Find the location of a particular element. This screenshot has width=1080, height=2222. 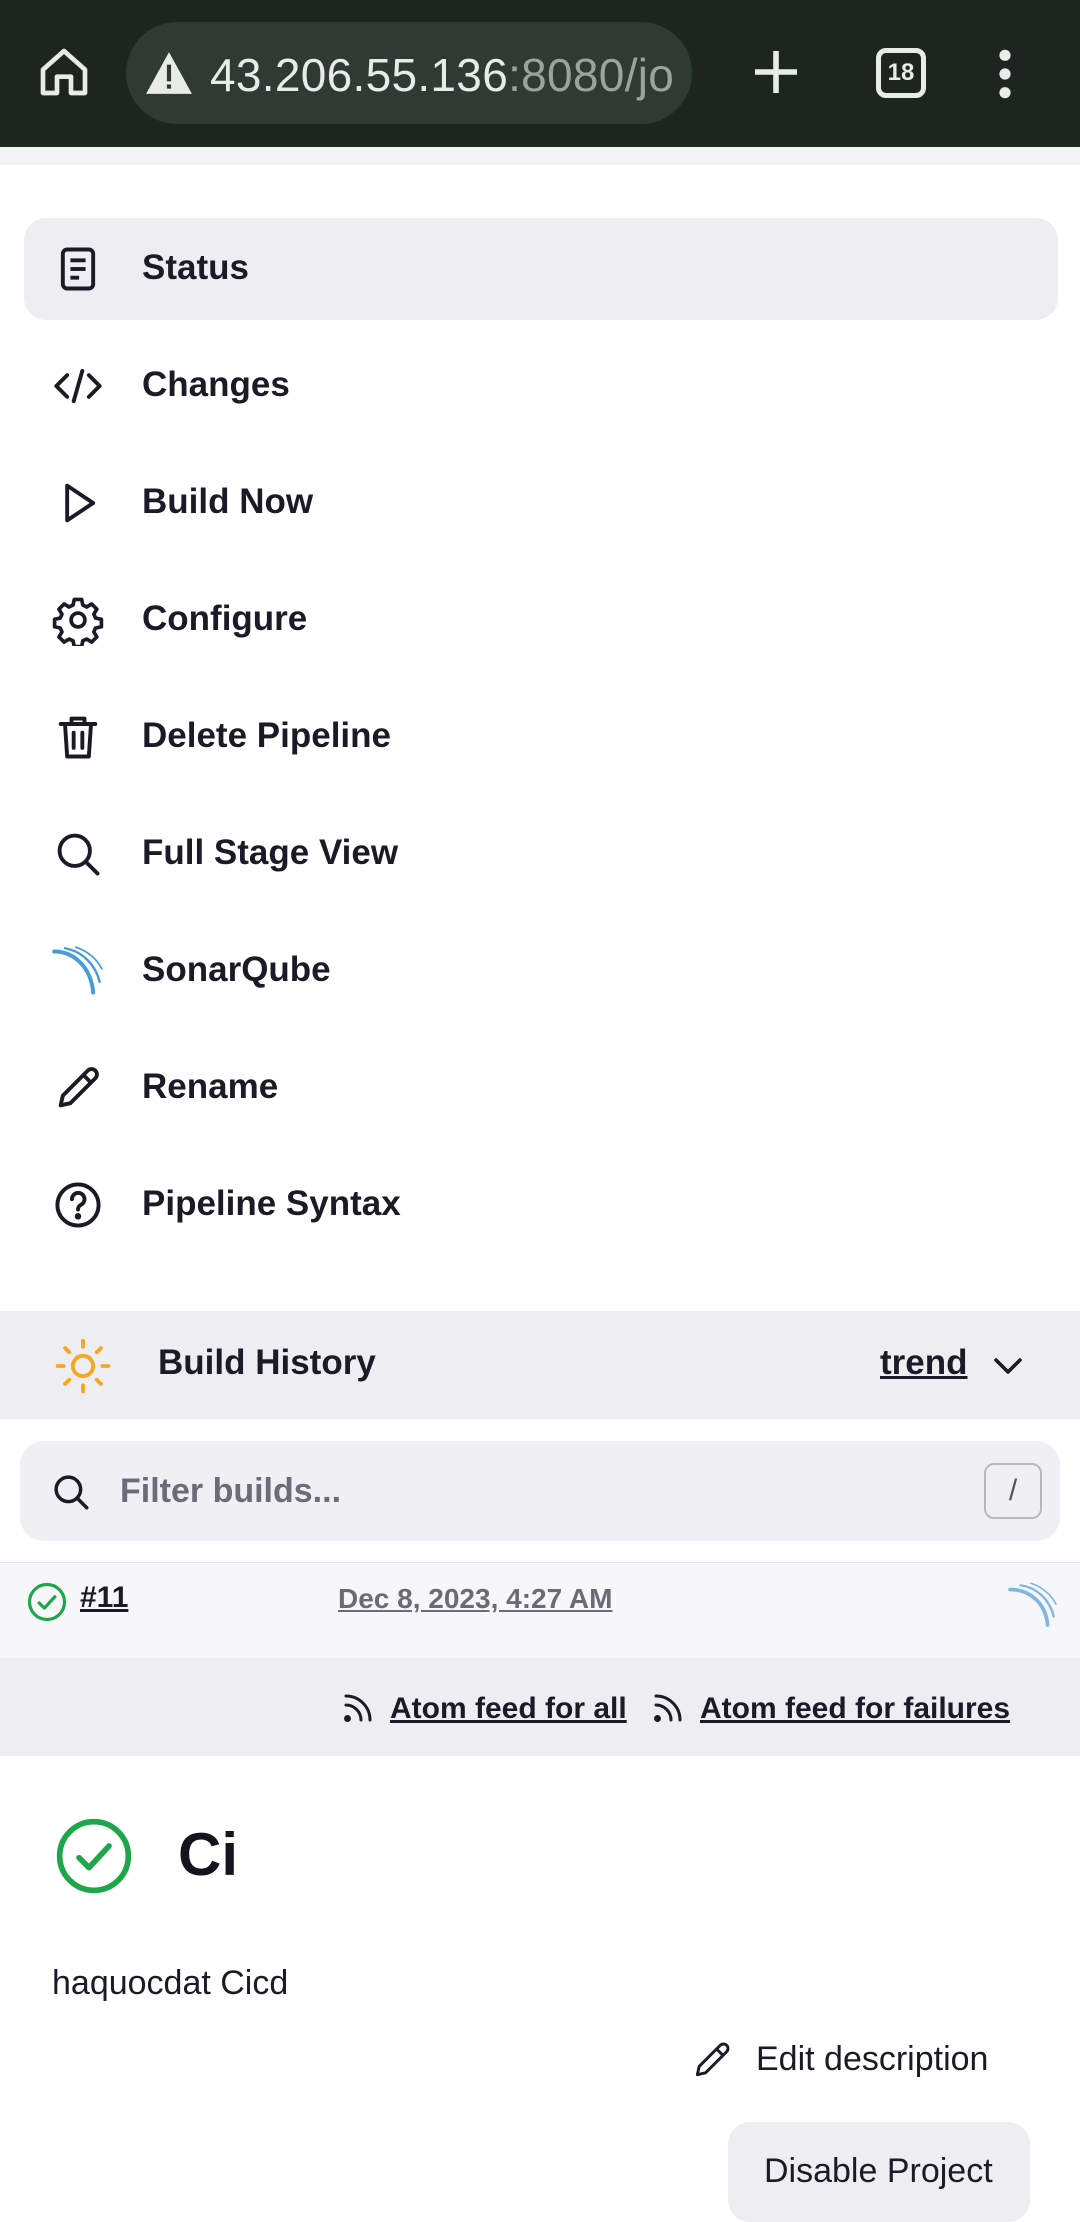

sidebar-item-delete-pipeline: Delete Pipeline is located at coordinates (541, 737).